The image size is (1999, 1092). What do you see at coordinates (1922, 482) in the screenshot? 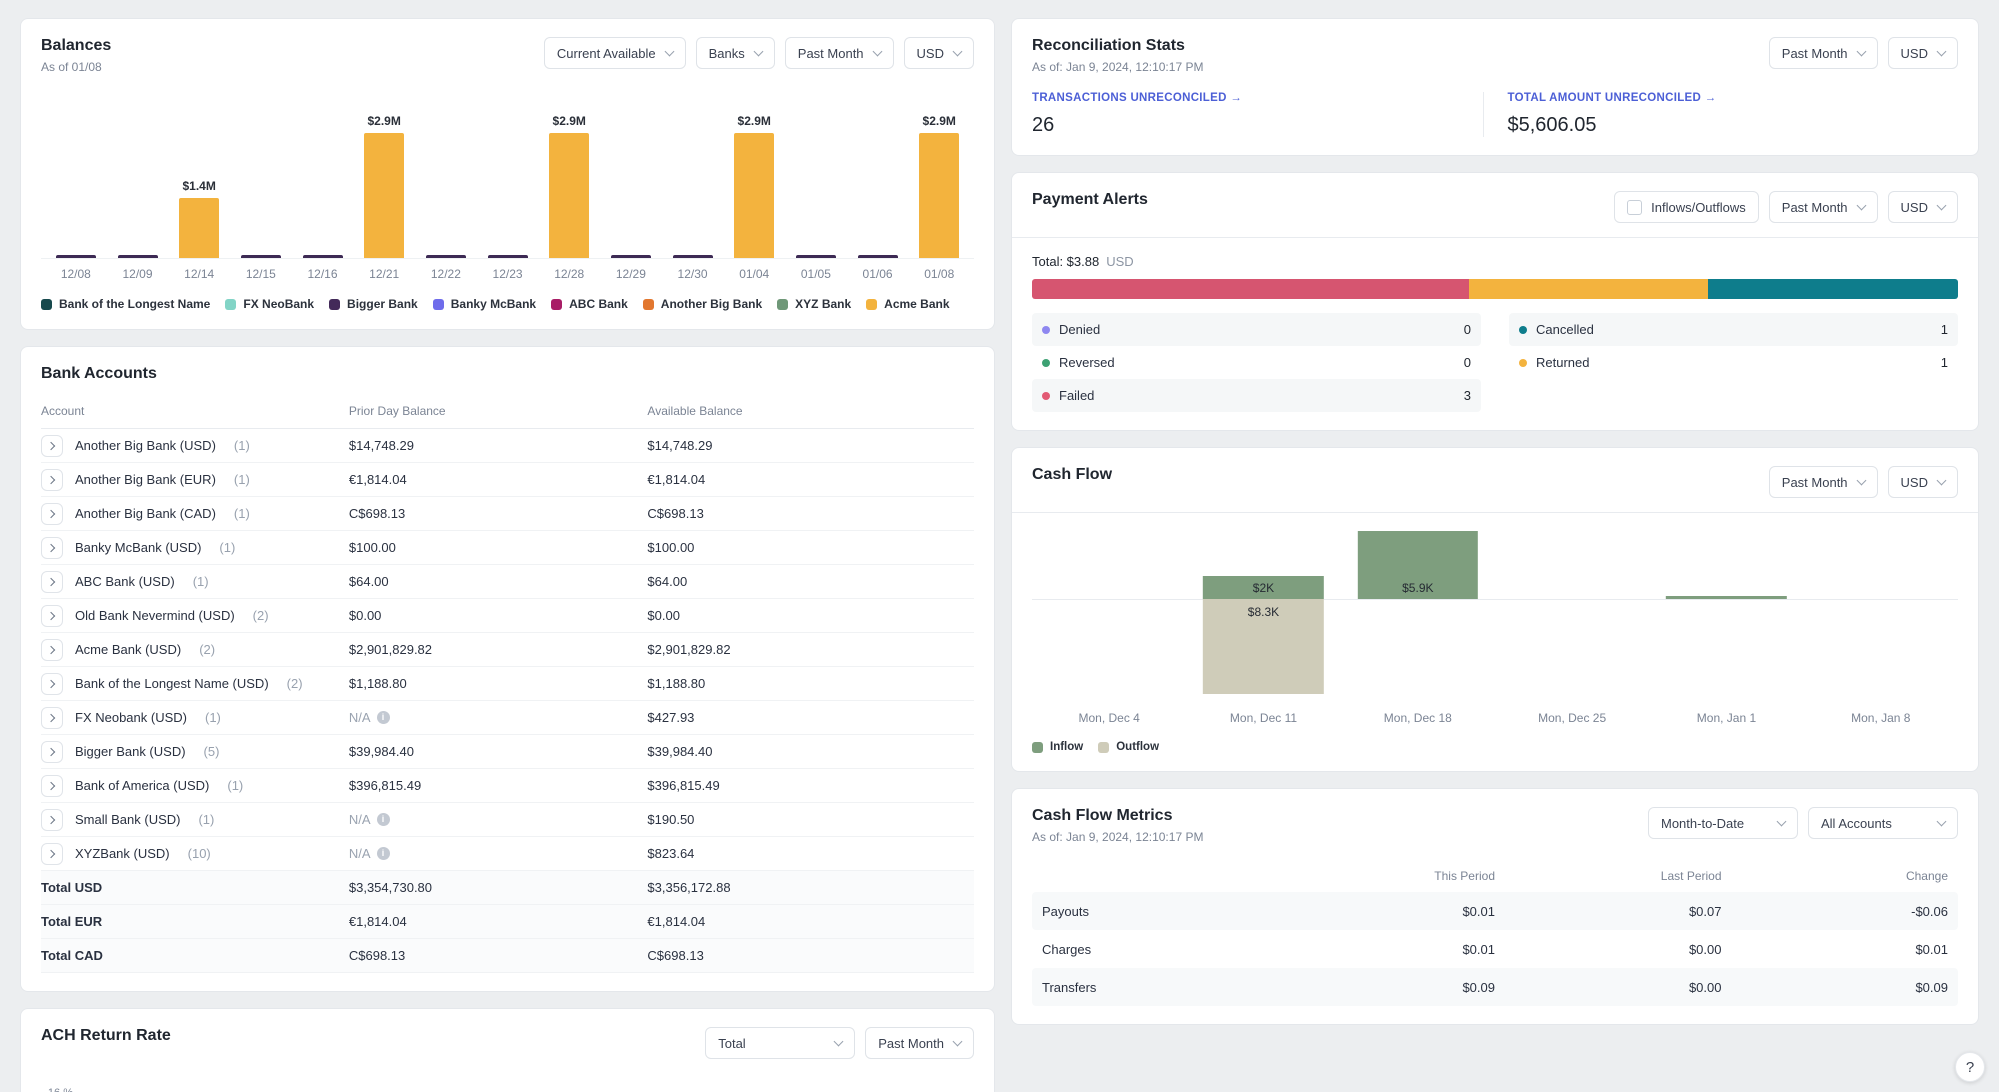
I see `cash-flow-currency-dropdown: USD` at bounding box center [1922, 482].